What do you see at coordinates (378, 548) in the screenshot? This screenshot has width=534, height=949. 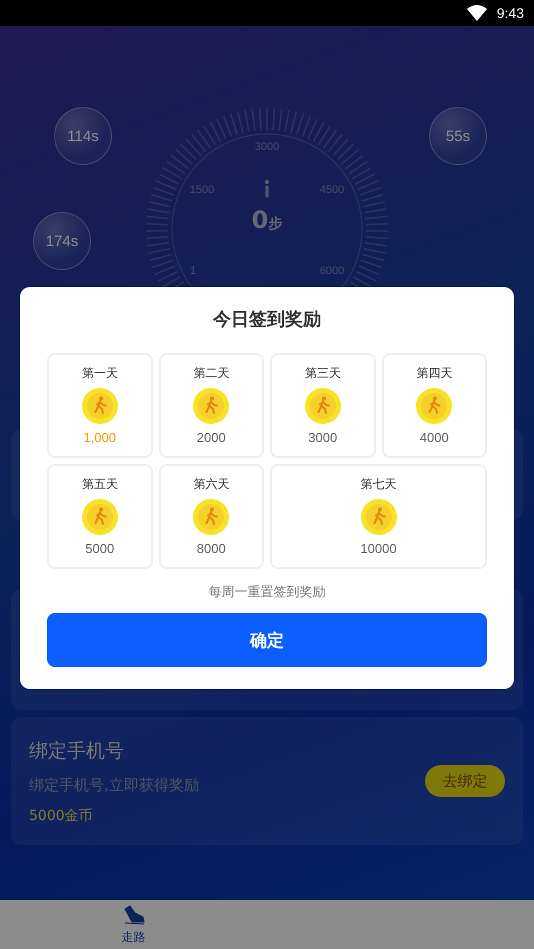 I see `reward-amount: 10000` at bounding box center [378, 548].